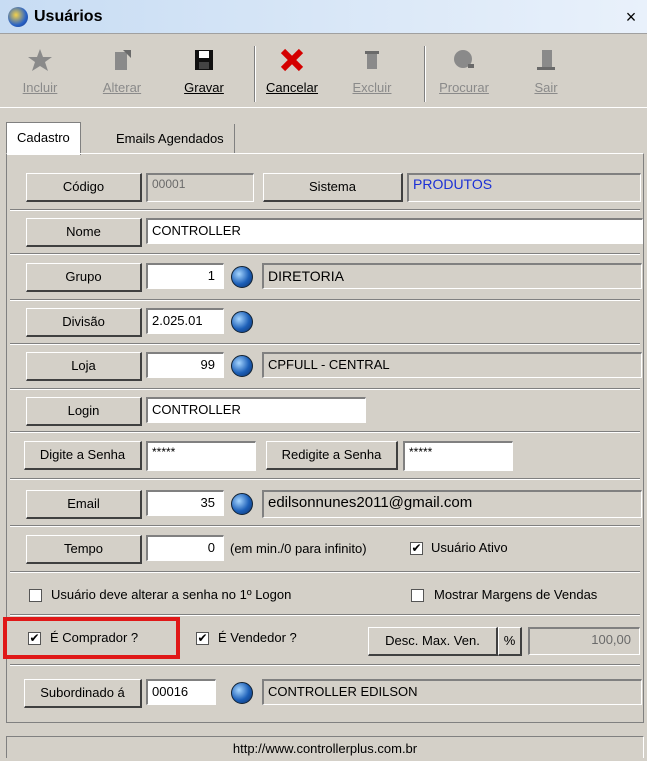  Describe the element at coordinates (40, 87) in the screenshot. I see `incluir-label: Incluir` at that location.